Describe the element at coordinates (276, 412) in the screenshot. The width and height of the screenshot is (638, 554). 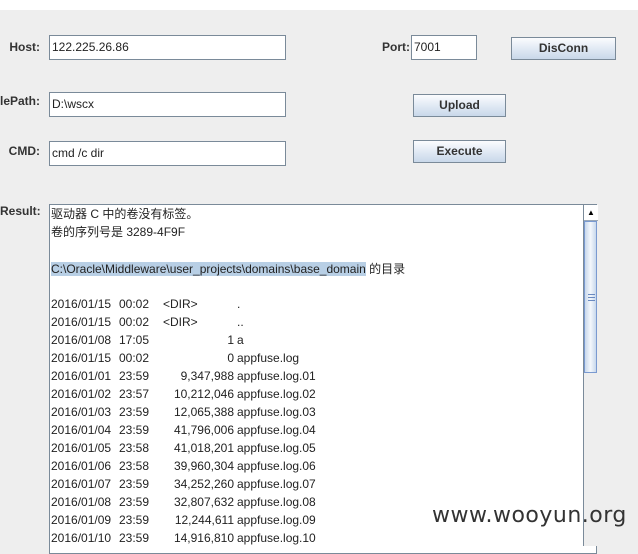
I see `row-name: appfuse.log.03` at that location.